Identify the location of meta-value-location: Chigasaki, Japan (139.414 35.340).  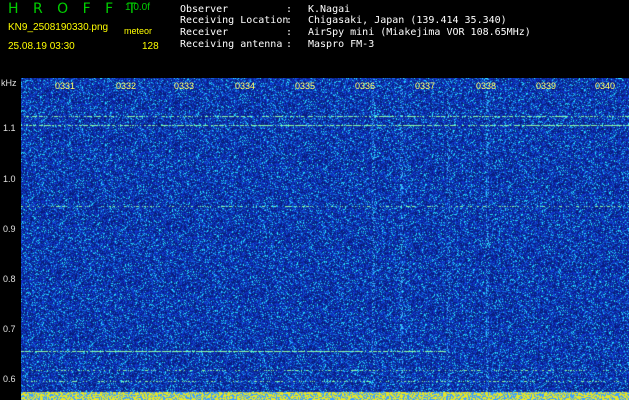
(407, 20).